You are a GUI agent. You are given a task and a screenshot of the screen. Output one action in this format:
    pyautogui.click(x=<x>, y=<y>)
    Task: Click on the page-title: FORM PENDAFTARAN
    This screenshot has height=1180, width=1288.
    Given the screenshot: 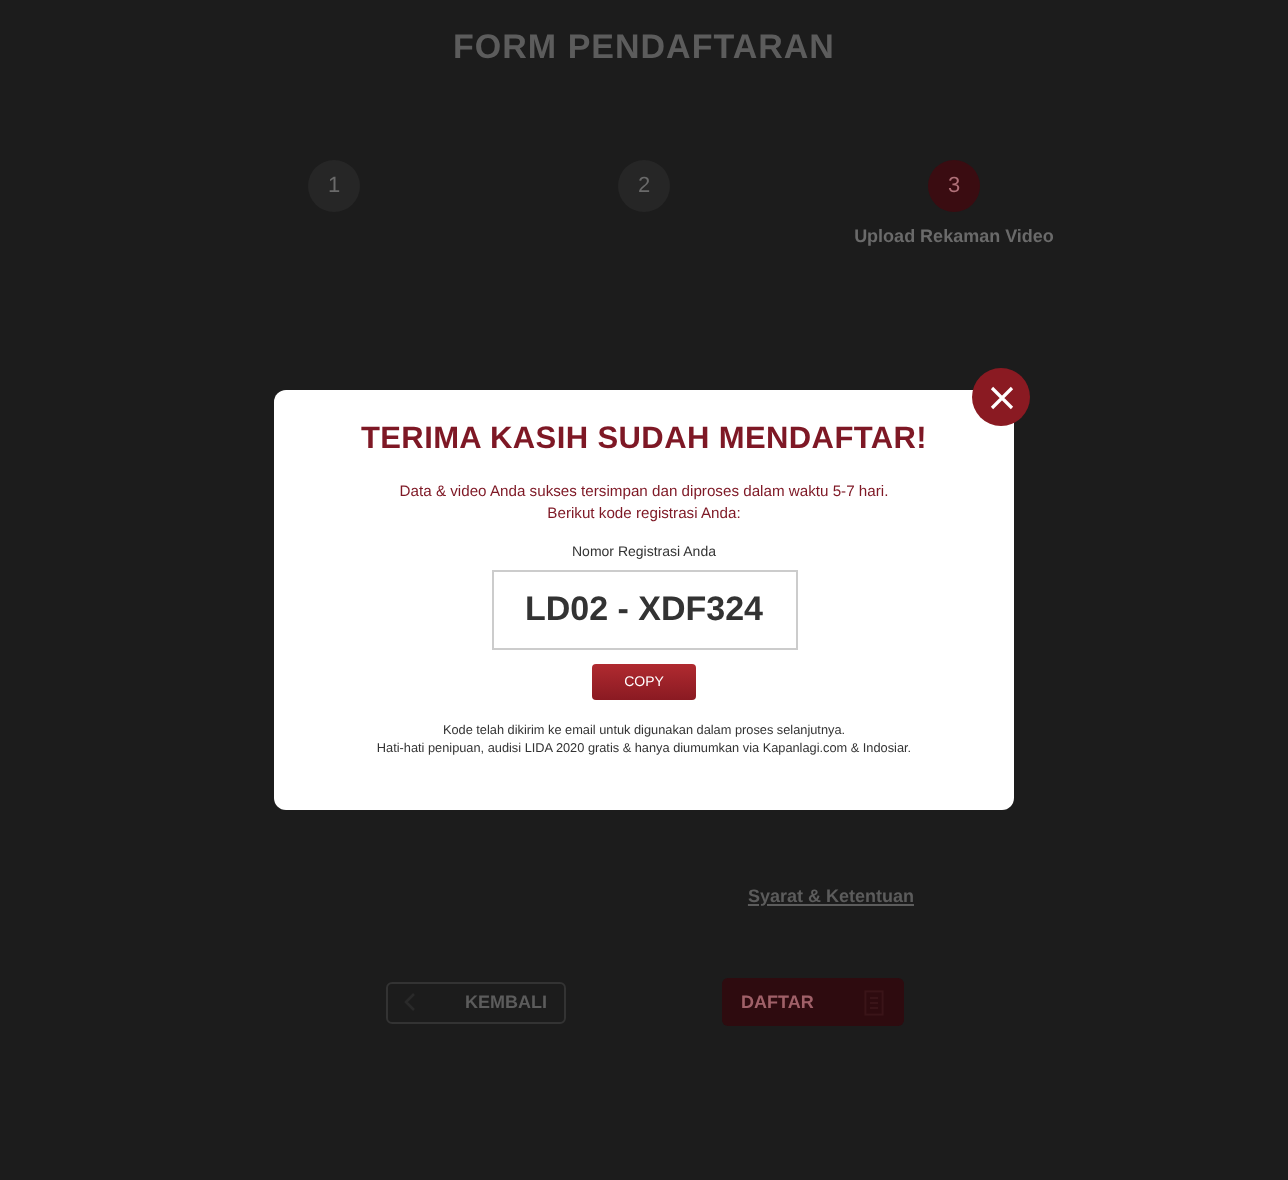 What is the action you would take?
    pyautogui.click(x=644, y=48)
    